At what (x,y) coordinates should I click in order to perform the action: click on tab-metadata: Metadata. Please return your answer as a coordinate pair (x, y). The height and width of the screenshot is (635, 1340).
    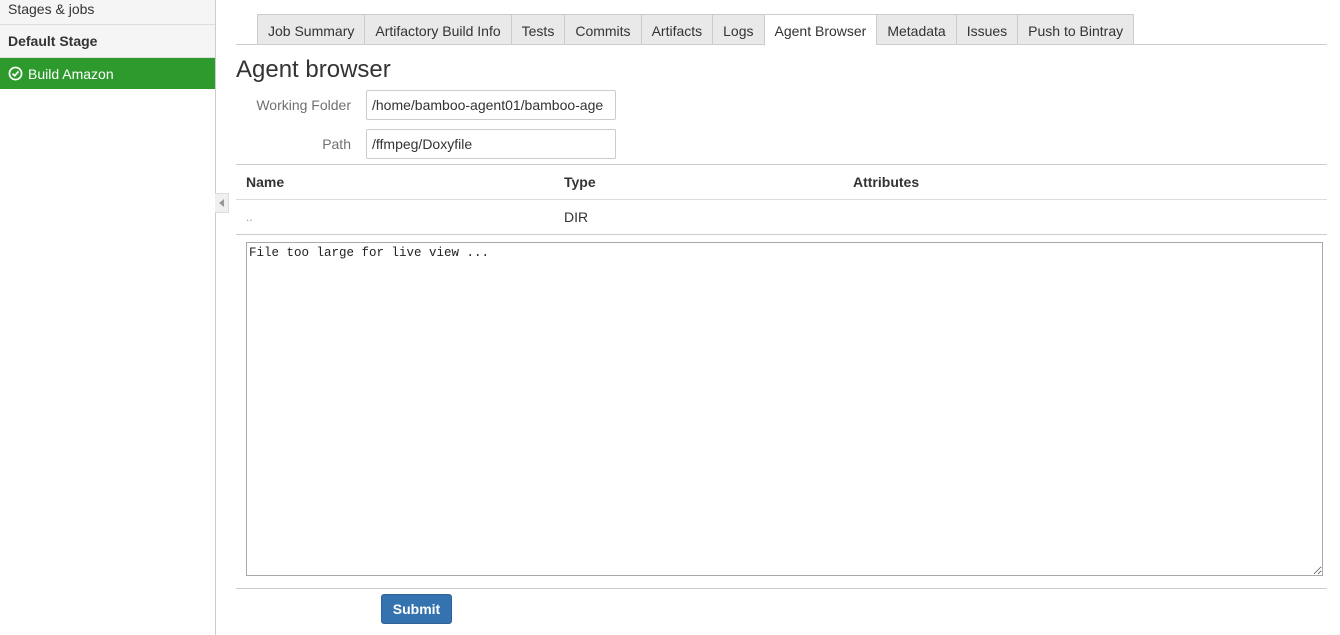
    Looking at the image, I should click on (916, 29).